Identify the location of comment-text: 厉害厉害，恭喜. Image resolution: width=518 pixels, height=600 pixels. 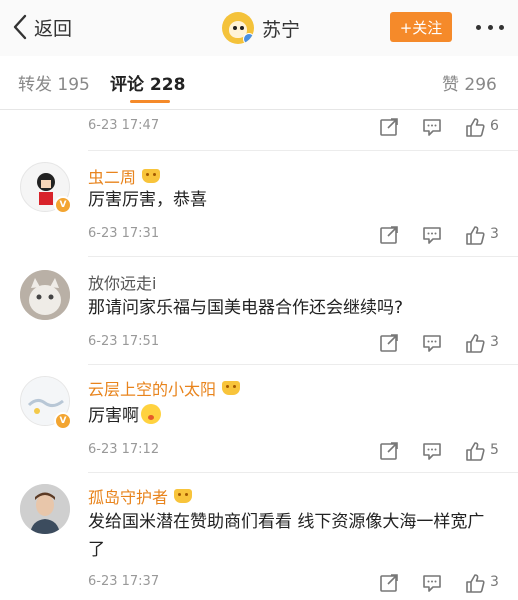
(147, 200).